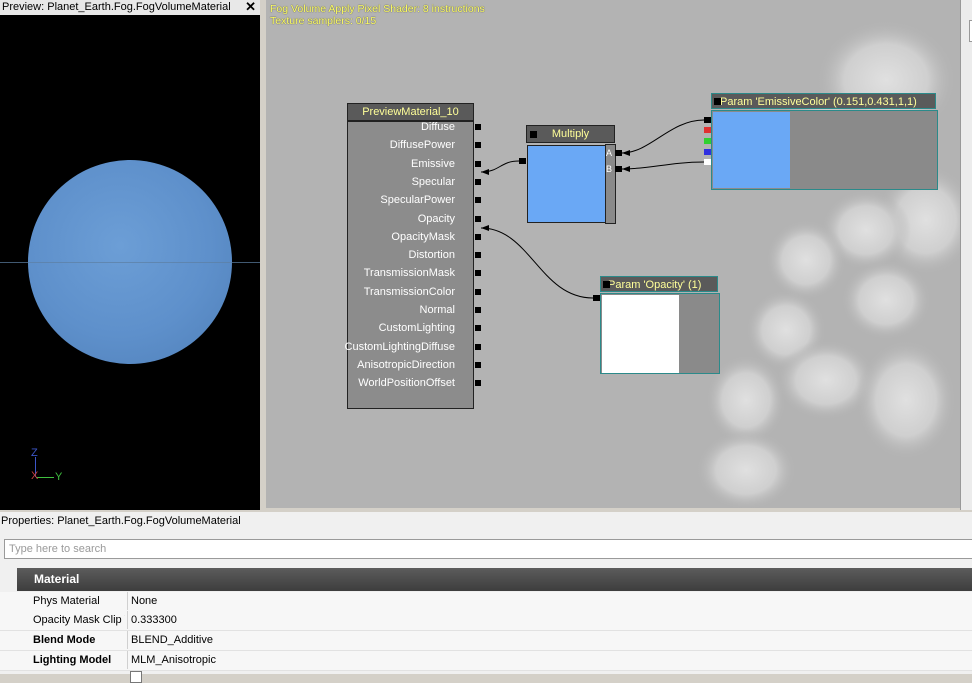 Image resolution: width=972 pixels, height=683 pixels. Describe the element at coordinates (79, 620) in the screenshot. I see `property-name: Opacity Mask Clip V` at that location.